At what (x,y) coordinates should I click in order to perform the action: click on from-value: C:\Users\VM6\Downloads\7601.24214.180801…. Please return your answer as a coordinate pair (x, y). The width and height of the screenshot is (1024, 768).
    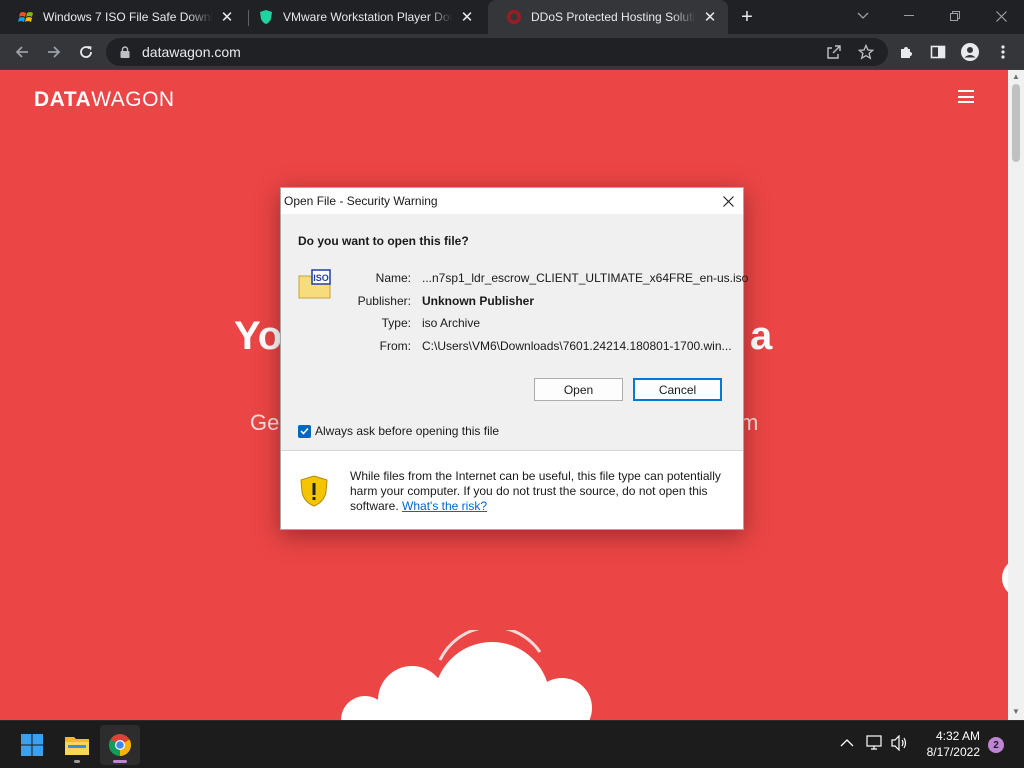
    Looking at the image, I should click on (577, 346).